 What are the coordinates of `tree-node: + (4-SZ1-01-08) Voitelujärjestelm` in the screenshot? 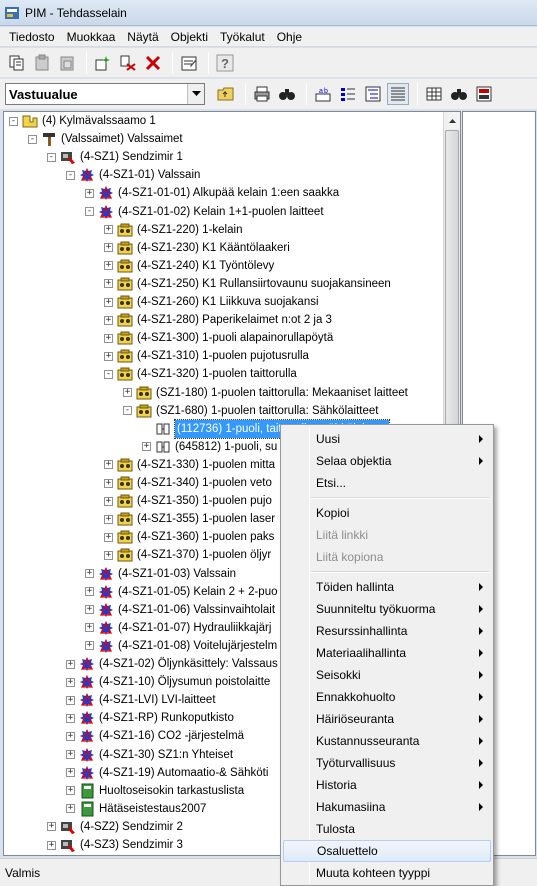 It's located at (181, 646).